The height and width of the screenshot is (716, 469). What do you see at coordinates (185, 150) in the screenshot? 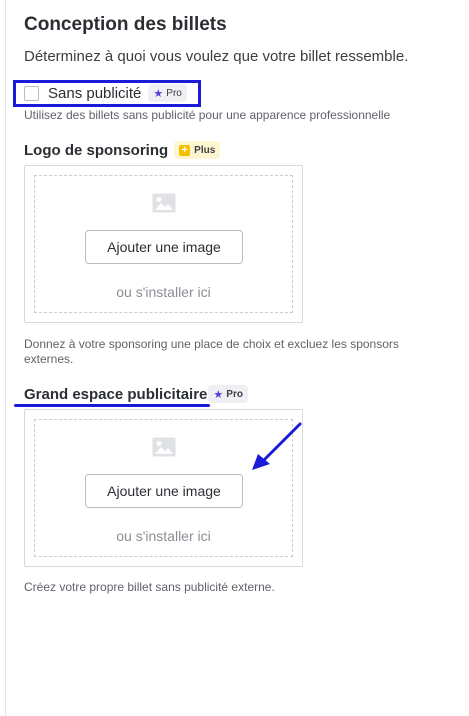
I see `plus-square-icon: +` at bounding box center [185, 150].